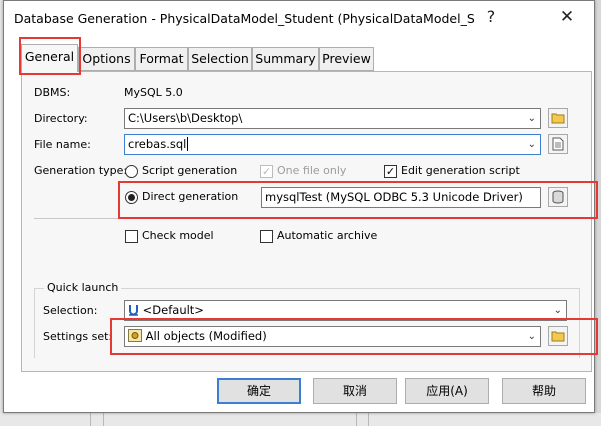 Image resolution: width=601 pixels, height=426 pixels. Describe the element at coordinates (567, 17) in the screenshot. I see `close-button: ✕` at that location.